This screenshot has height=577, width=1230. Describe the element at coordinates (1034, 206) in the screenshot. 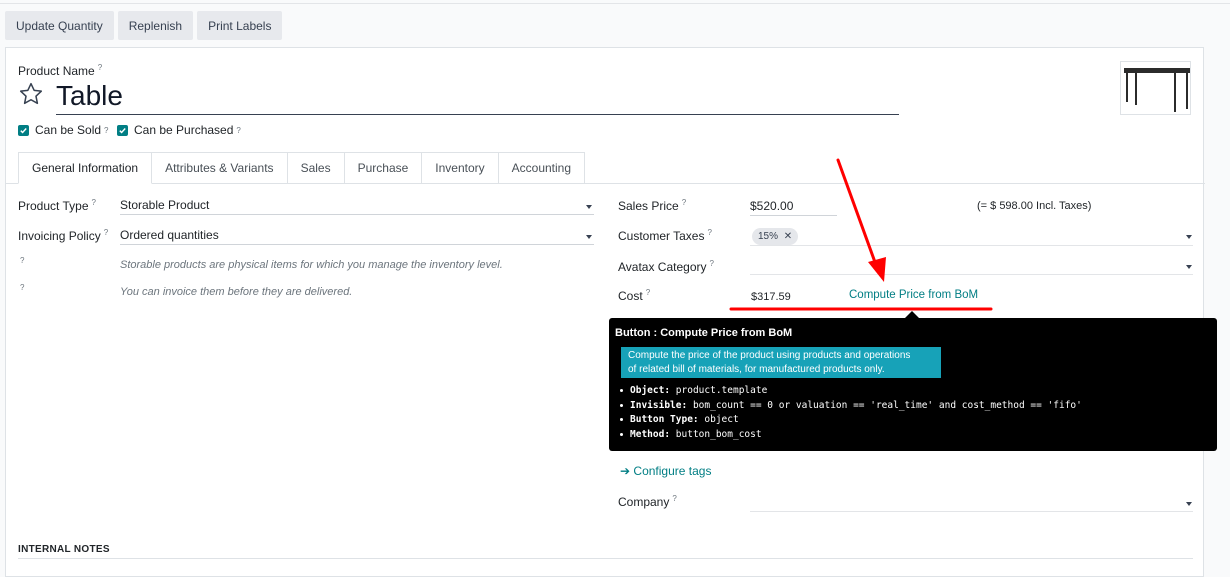

I see `incl-taxes-text: (= $ 598.00 Incl. Taxes)` at that location.